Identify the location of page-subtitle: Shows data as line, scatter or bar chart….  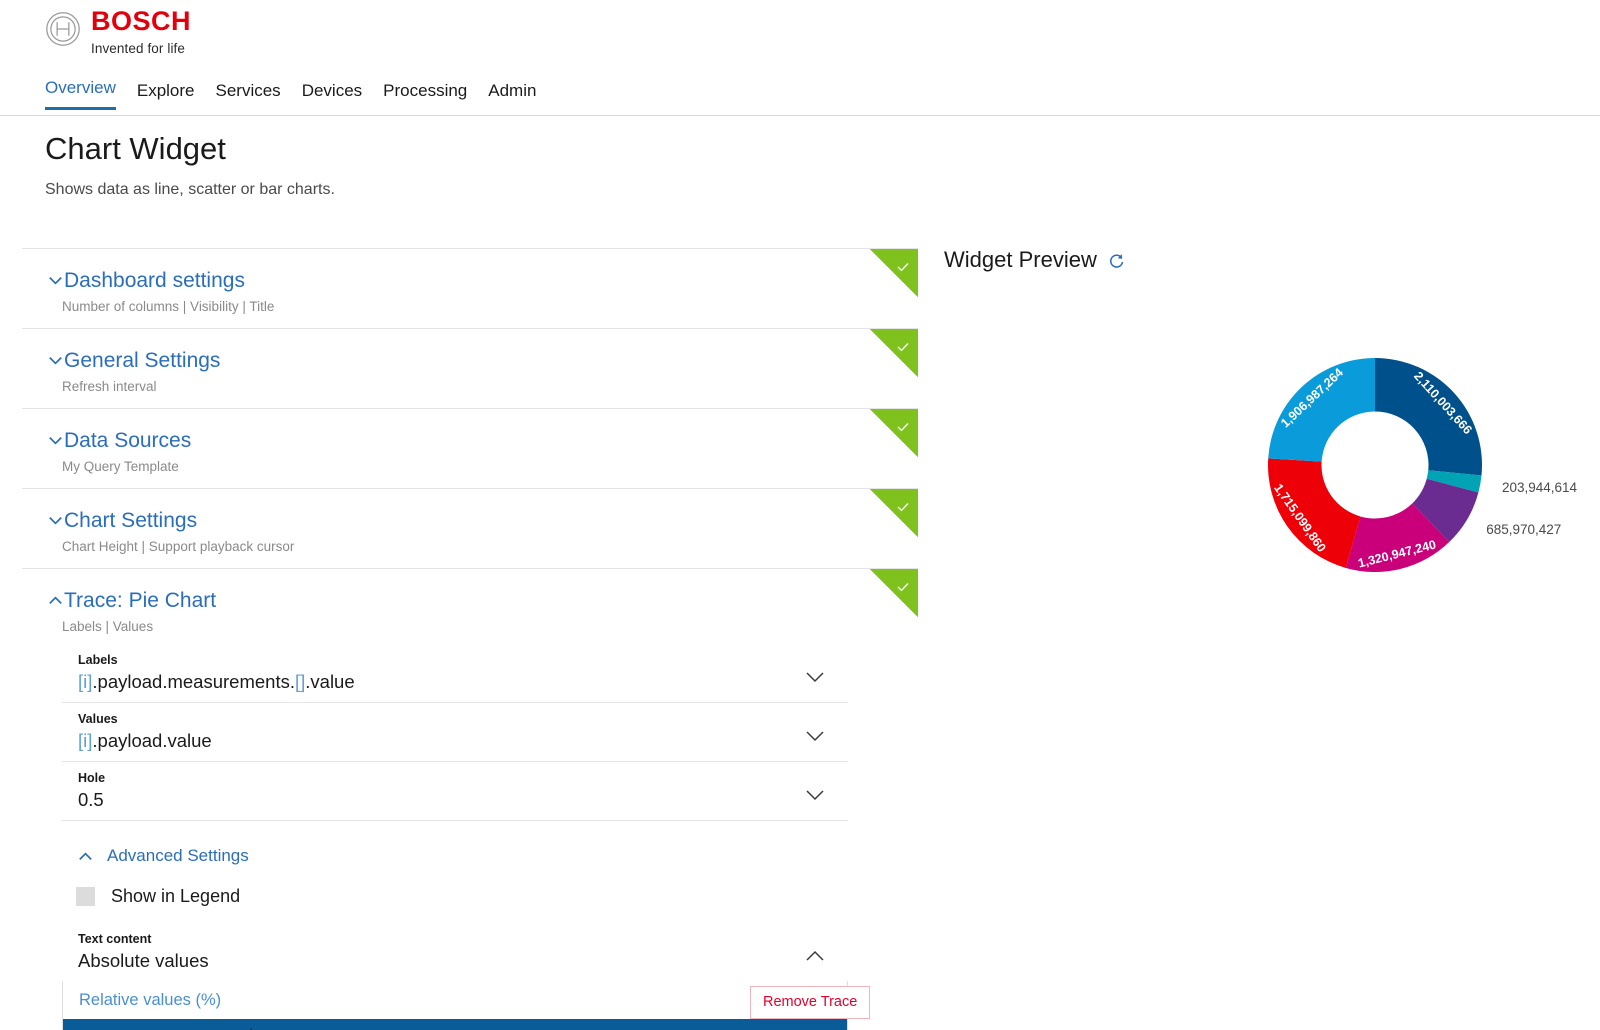
(190, 189).